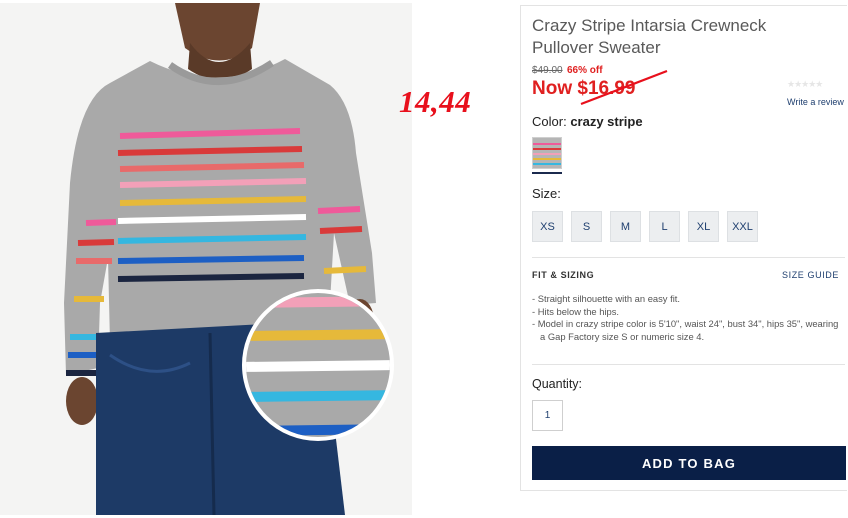 This screenshot has height=518, width=848. Describe the element at coordinates (664, 226) in the screenshot. I see `size-button-l: L` at that location.